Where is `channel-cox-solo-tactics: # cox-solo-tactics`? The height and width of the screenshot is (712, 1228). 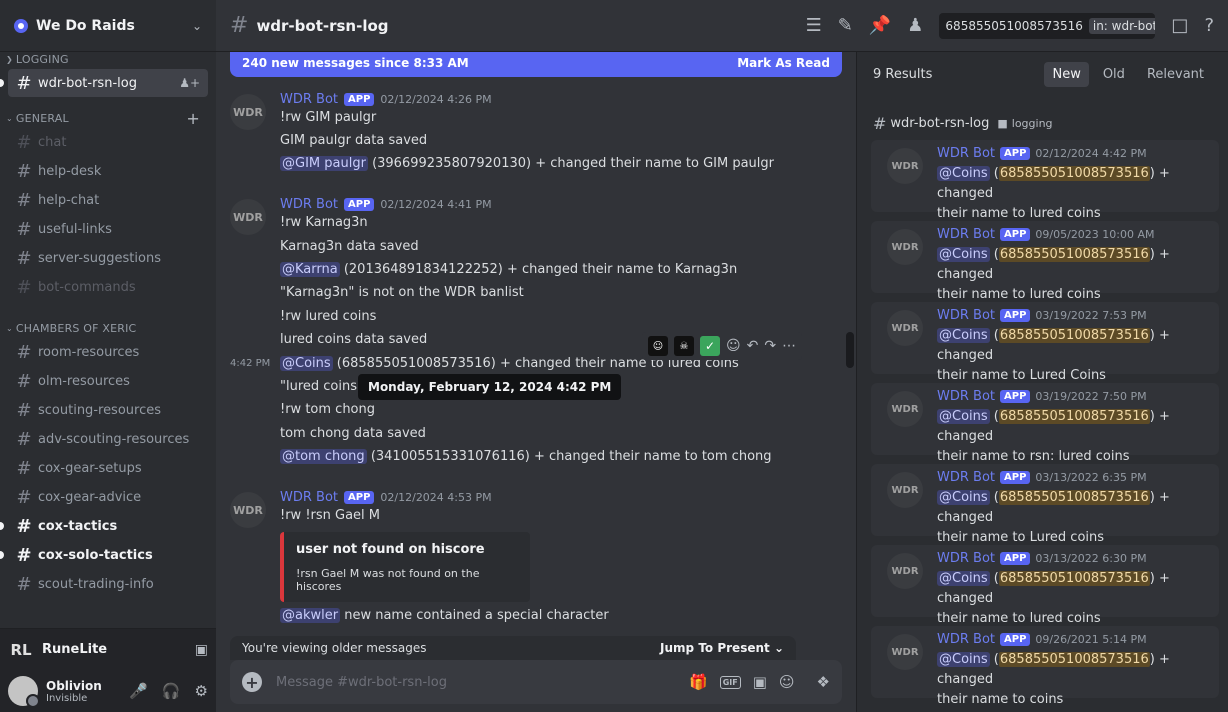
channel-cox-solo-tactics: # cox-solo-tactics is located at coordinates (104, 555).